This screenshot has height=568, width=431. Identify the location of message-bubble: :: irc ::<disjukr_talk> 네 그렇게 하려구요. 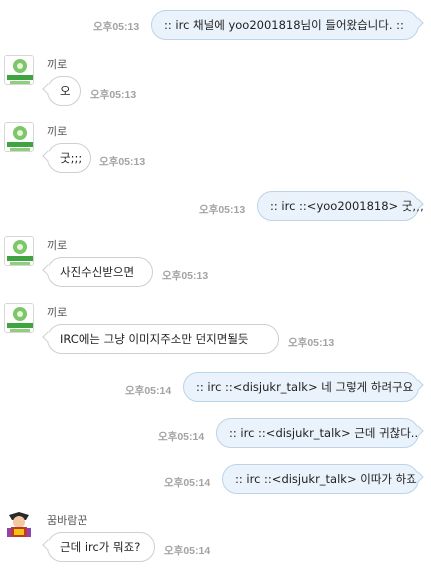
(301, 387).